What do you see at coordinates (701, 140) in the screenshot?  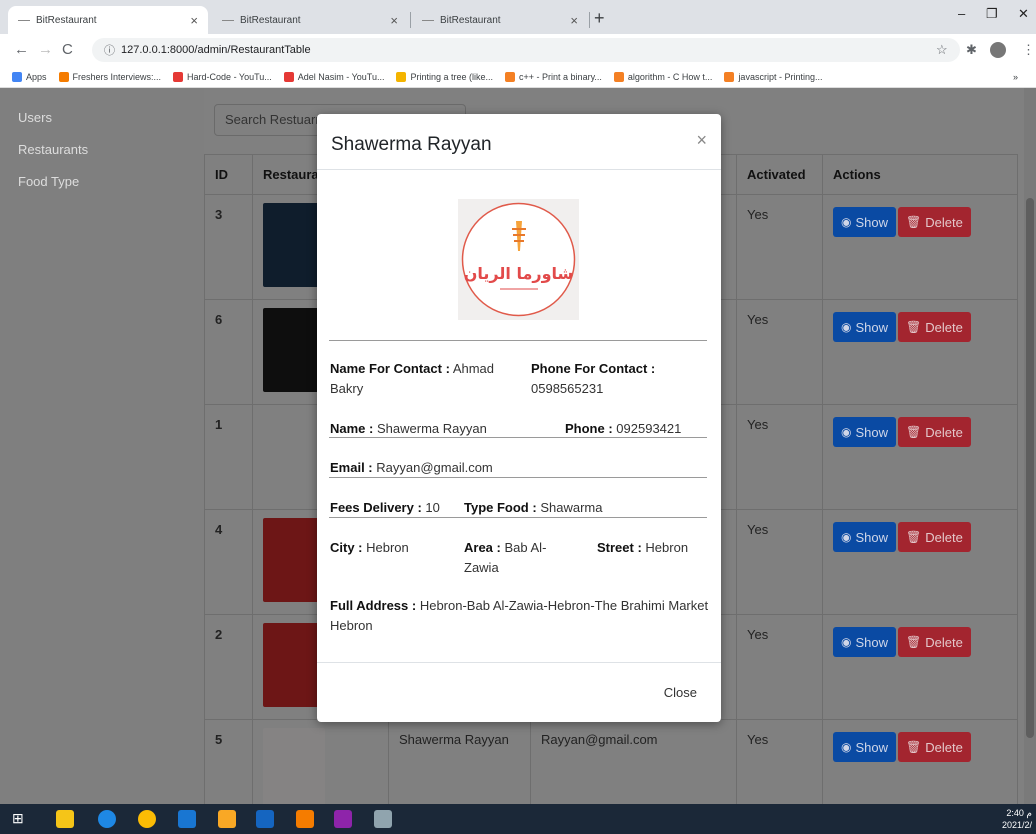 I see `modal-close-icon: ×` at bounding box center [701, 140].